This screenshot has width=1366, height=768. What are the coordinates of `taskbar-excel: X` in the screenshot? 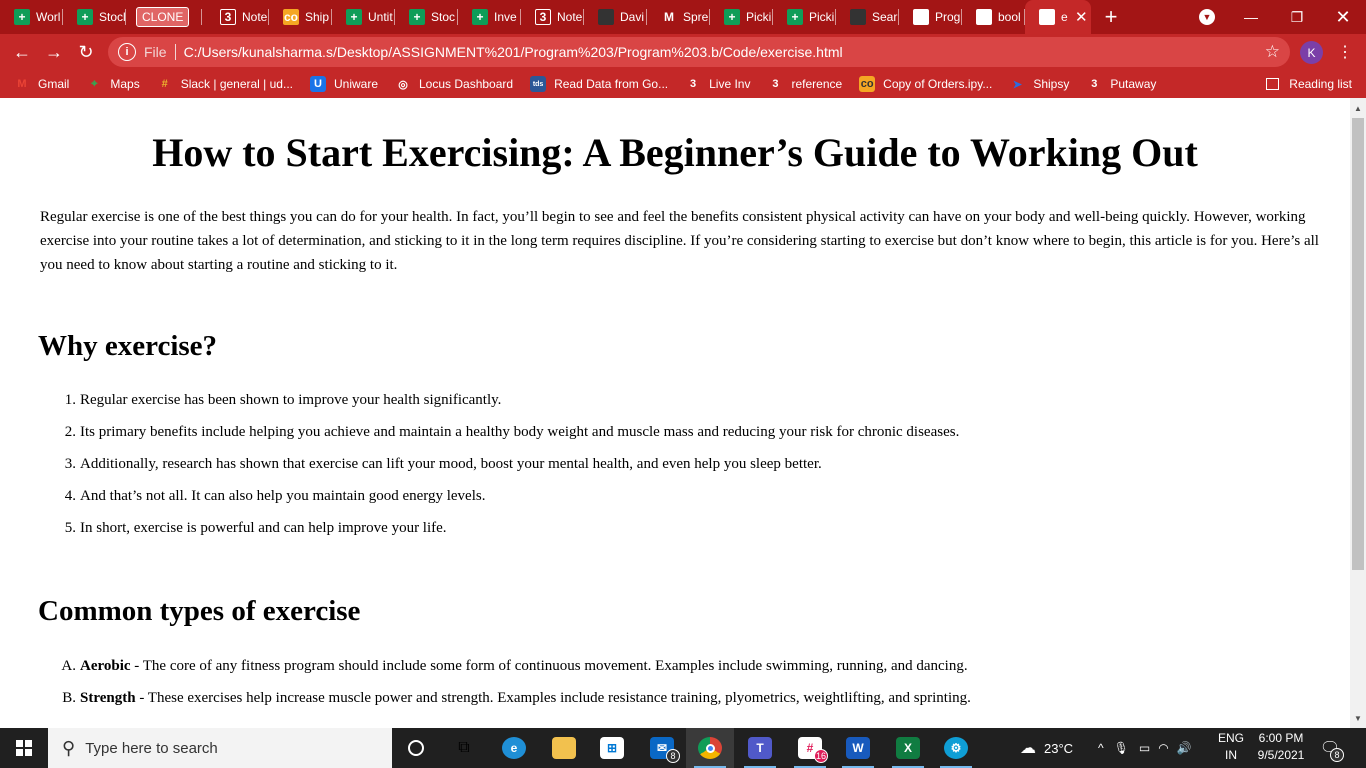 It's located at (908, 748).